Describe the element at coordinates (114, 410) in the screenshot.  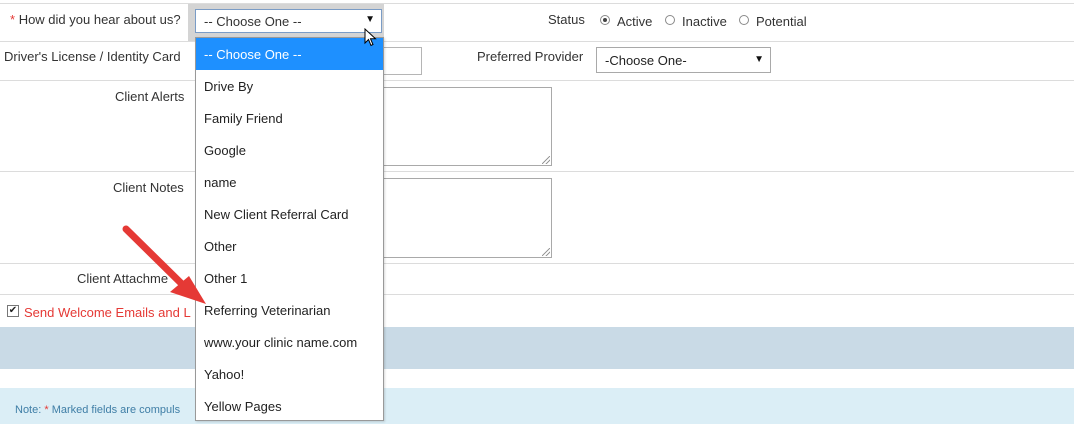
I see `note-text: Marked fields are compuls` at that location.